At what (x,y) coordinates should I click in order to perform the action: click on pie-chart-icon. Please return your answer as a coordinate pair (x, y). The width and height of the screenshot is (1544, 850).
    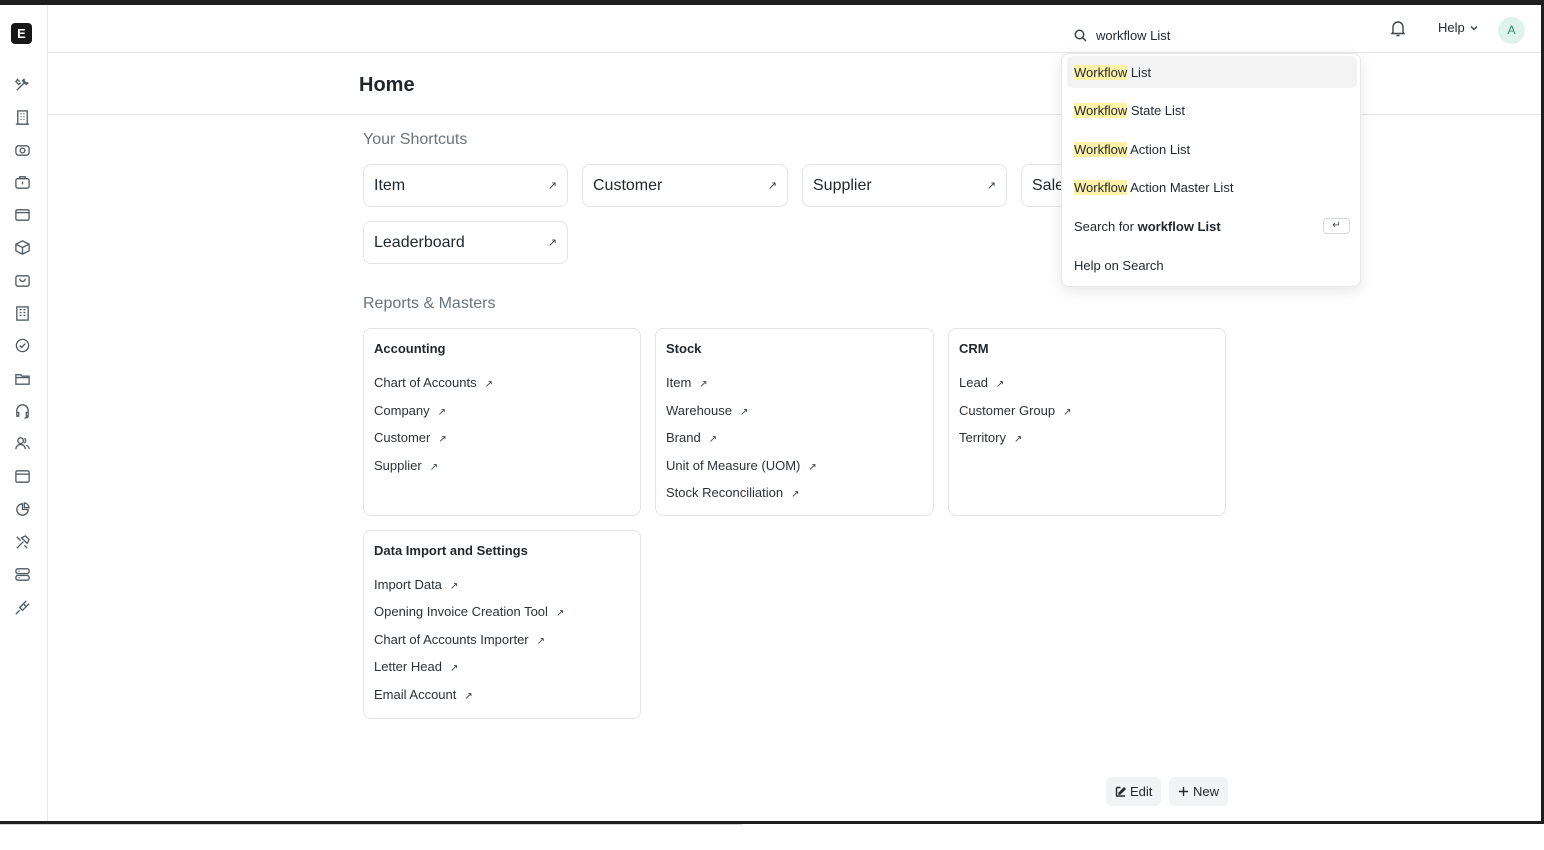
    Looking at the image, I should click on (22, 509).